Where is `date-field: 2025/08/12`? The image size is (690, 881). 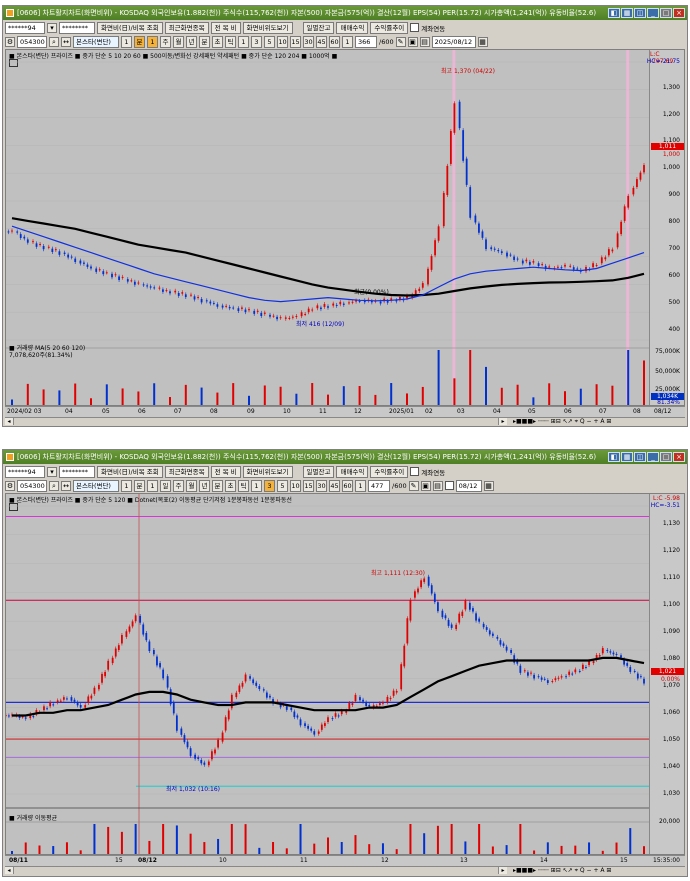 date-field: 2025/08/12 is located at coordinates (453, 41).